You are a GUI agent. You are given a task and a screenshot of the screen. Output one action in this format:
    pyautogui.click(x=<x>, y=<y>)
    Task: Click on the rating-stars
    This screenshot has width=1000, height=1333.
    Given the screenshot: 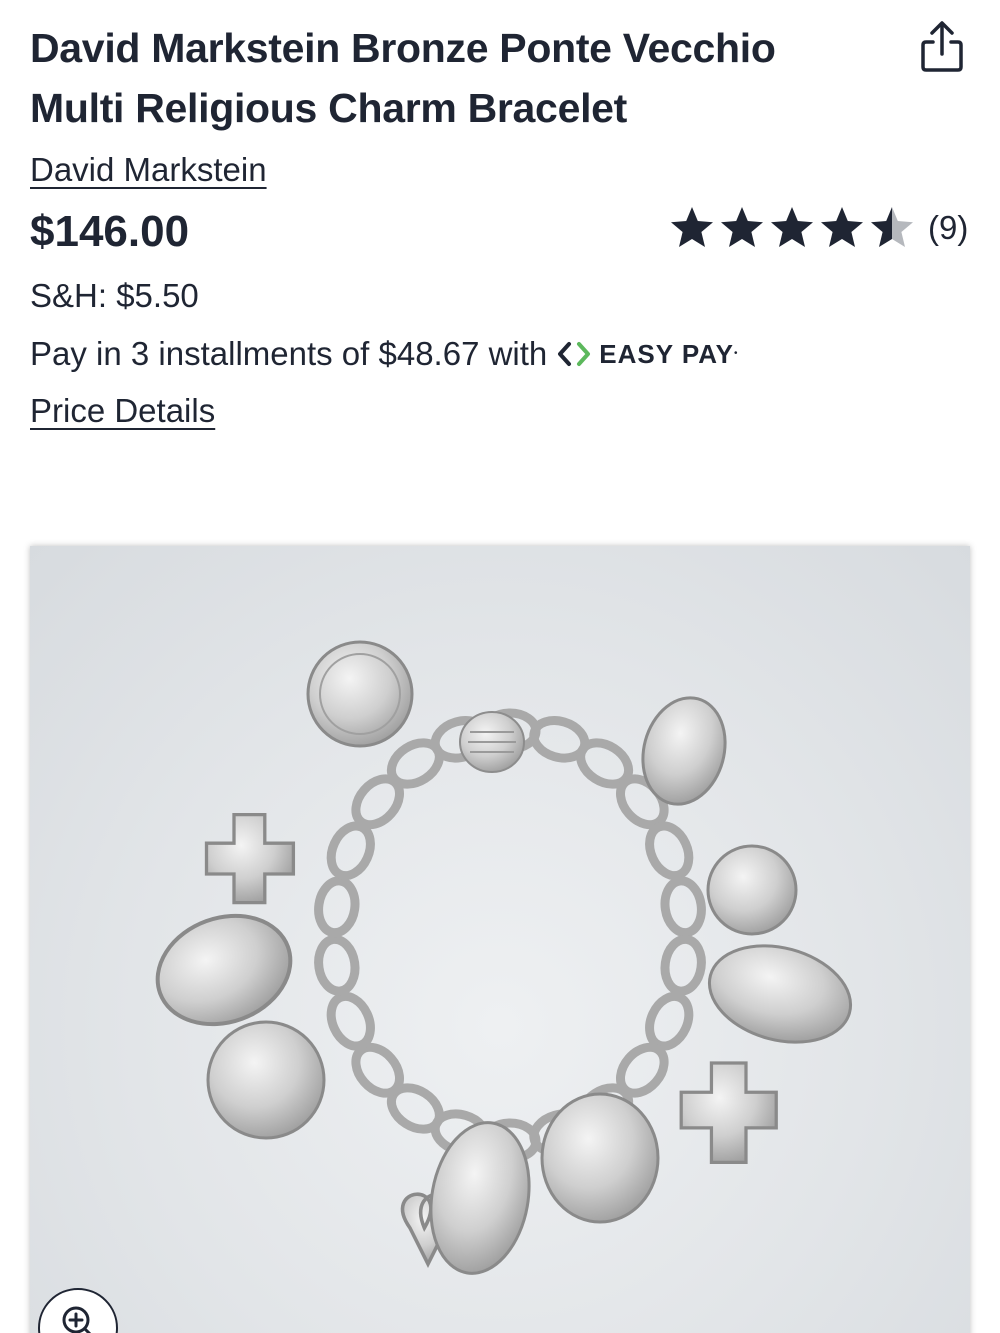 What is the action you would take?
    pyautogui.click(x=793, y=228)
    